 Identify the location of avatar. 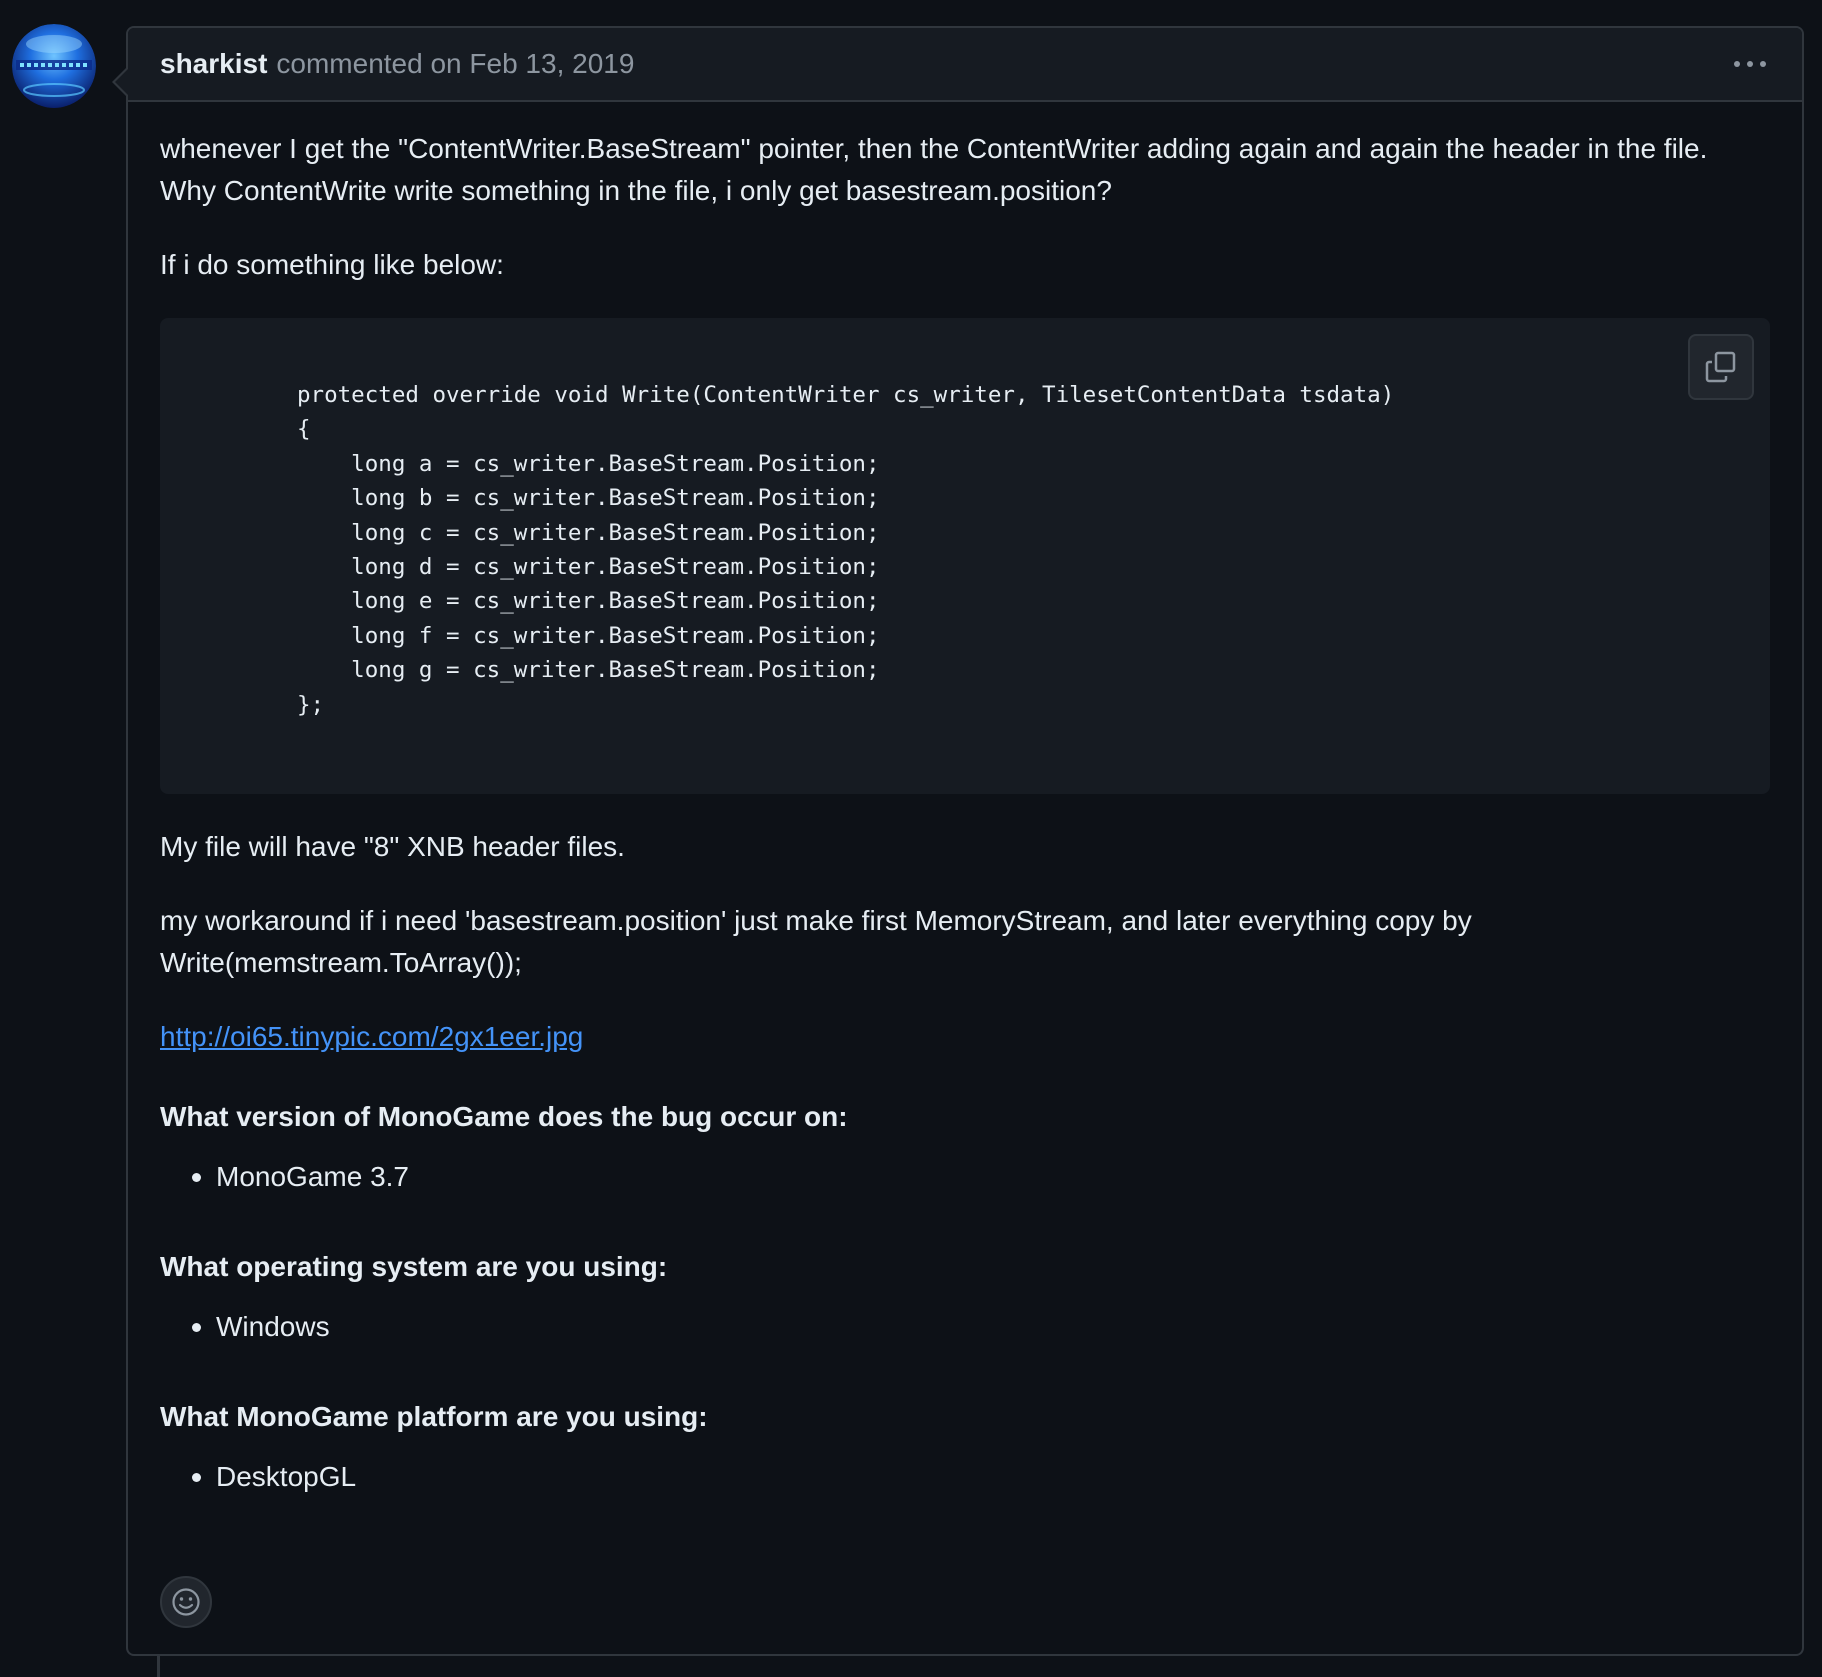
(54, 66).